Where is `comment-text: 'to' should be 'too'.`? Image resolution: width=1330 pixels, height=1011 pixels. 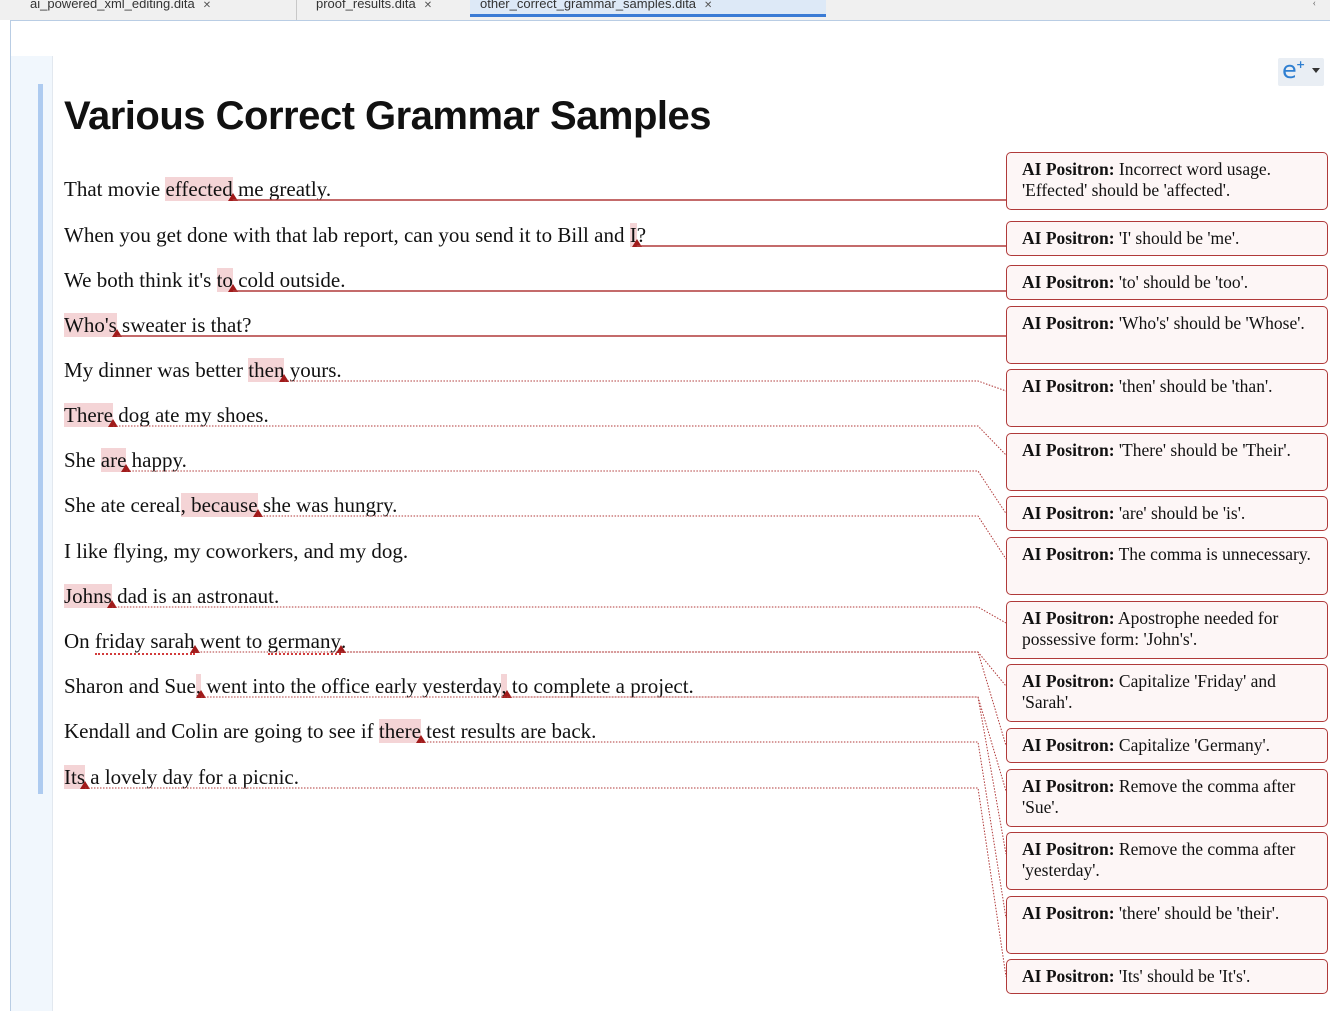 comment-text: 'to' should be 'too'. is located at coordinates (1181, 282).